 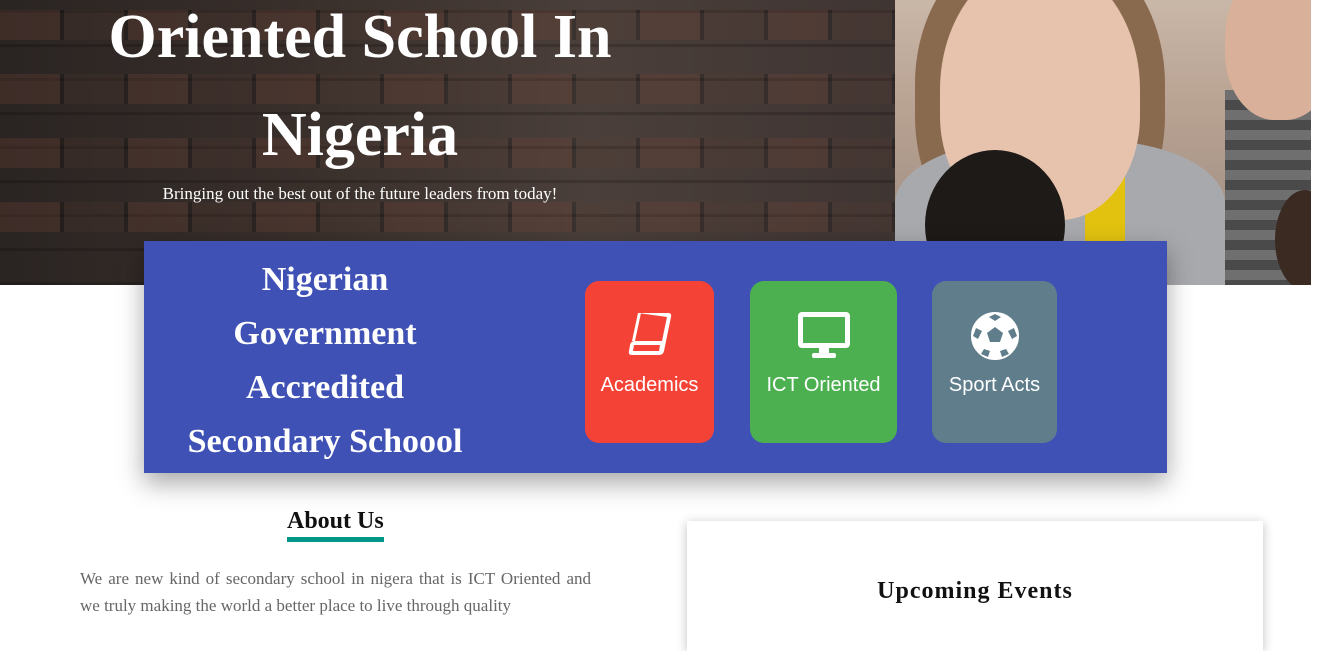 I want to click on soccer-ball-icon, so click(x=994, y=337).